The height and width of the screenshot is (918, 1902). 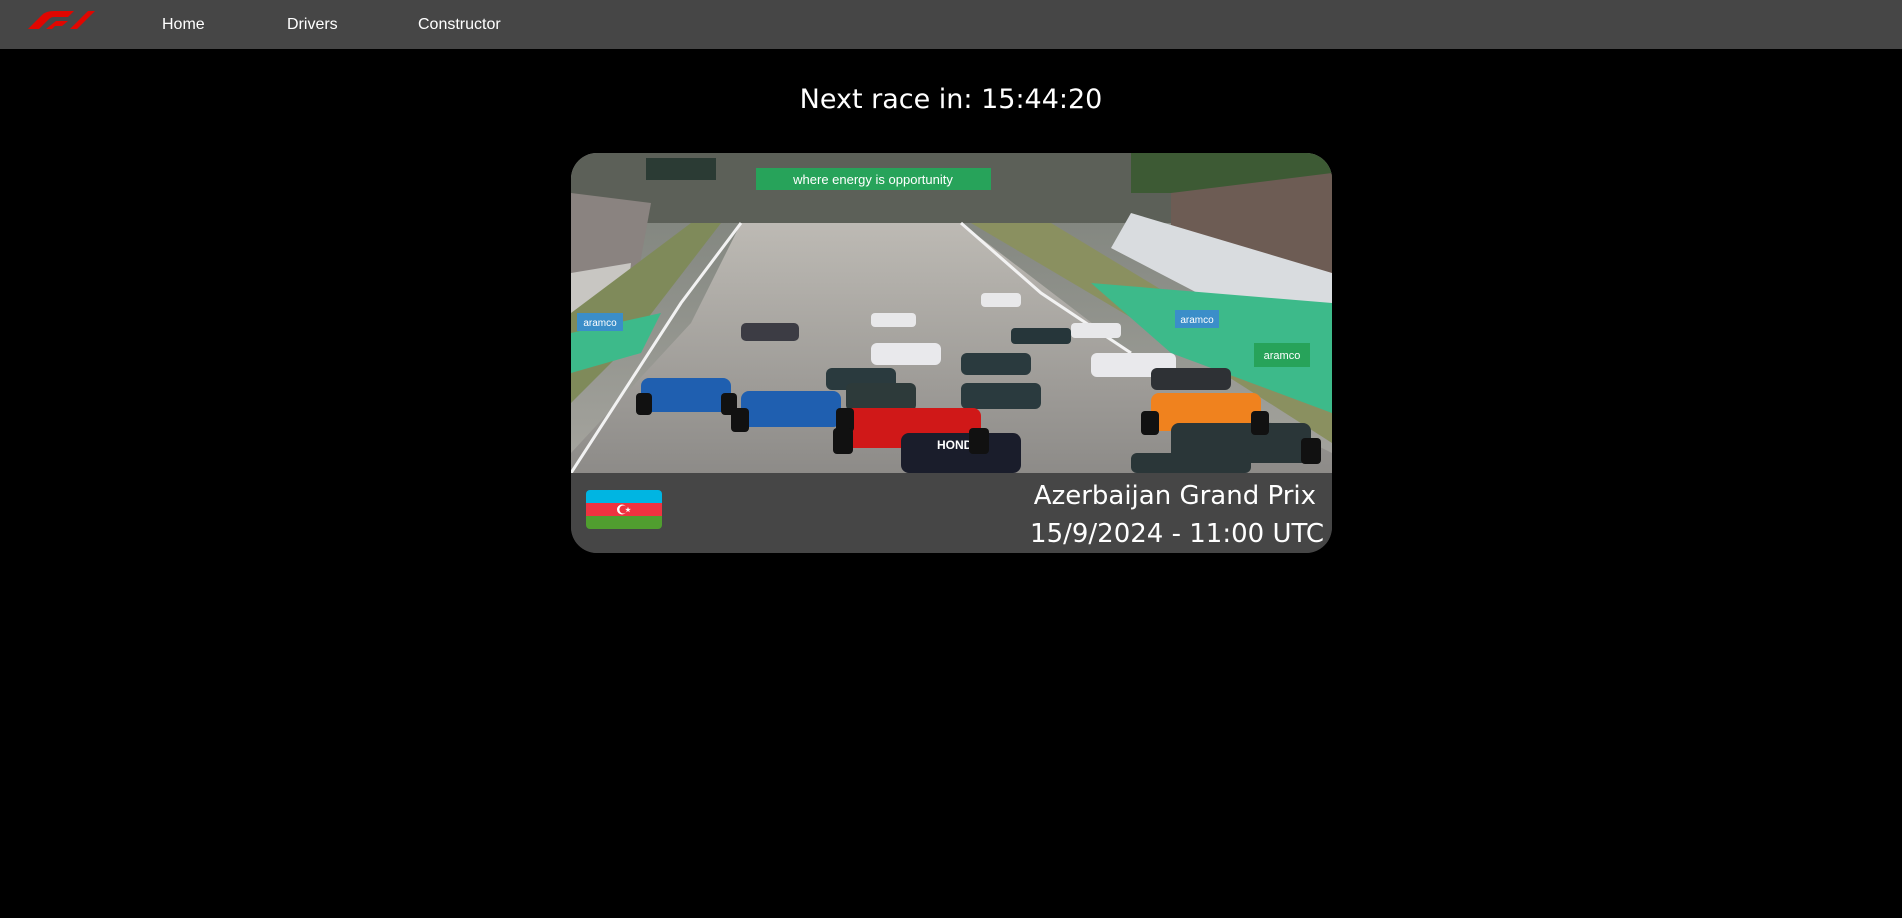 What do you see at coordinates (1282, 356) in the screenshot?
I see `sponsor-board-right-text: aramco` at bounding box center [1282, 356].